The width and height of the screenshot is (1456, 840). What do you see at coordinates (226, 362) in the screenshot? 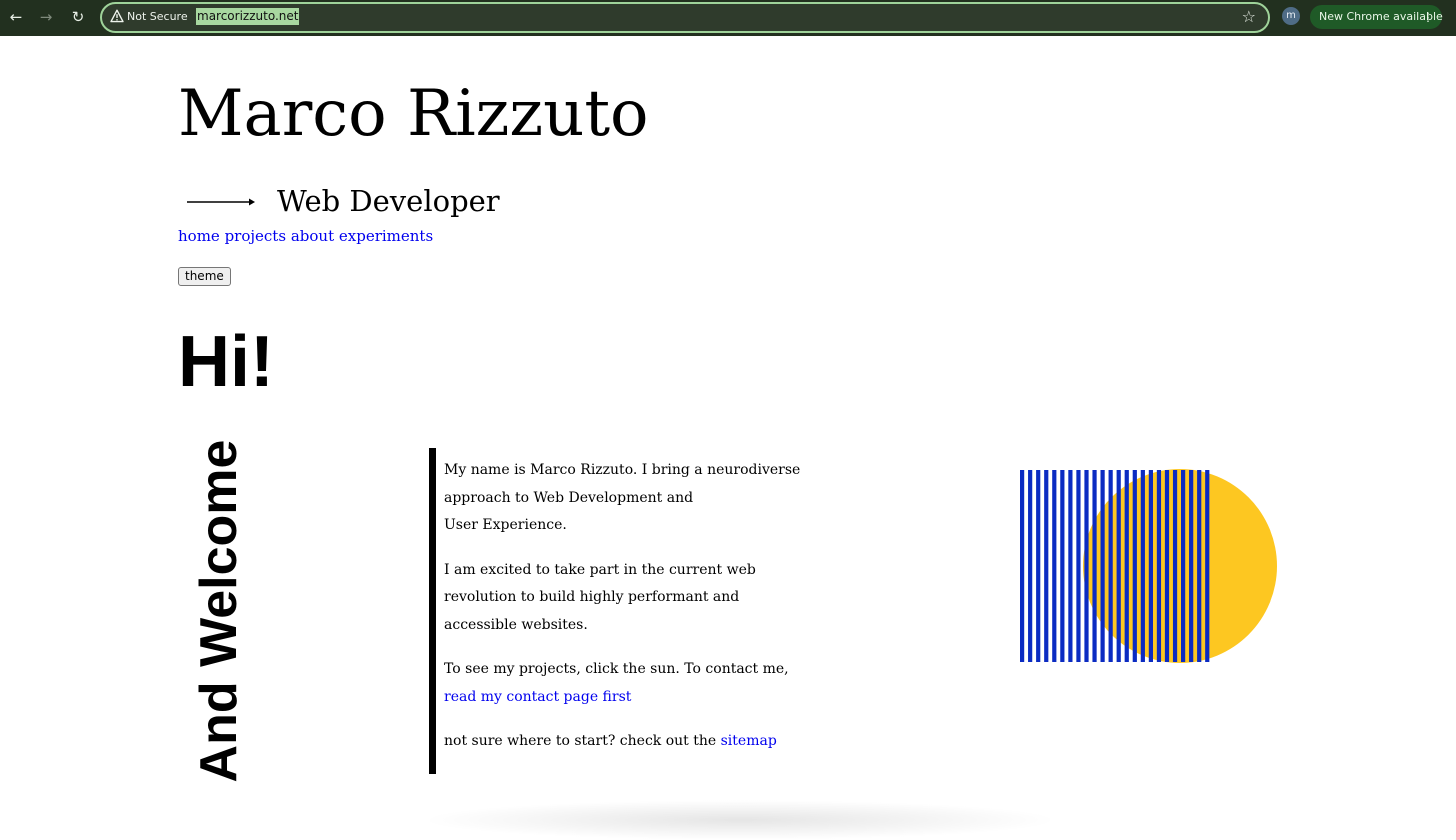
I see `hero-heading: Hi!` at bounding box center [226, 362].